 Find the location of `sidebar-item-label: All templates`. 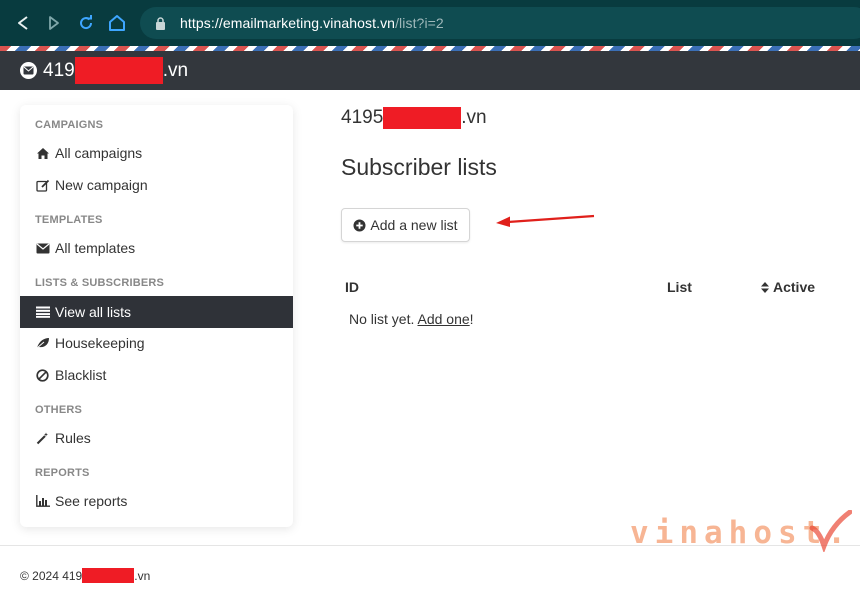

sidebar-item-label: All templates is located at coordinates (95, 248).